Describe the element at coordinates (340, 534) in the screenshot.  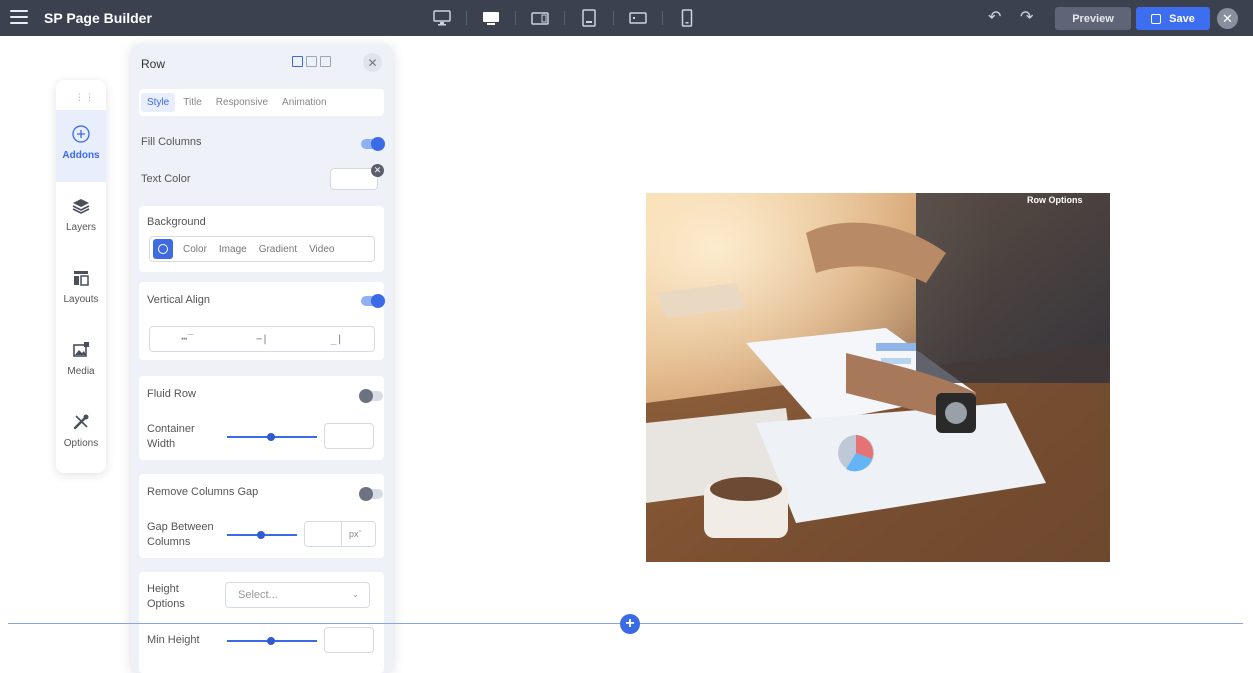
I see `gap-input: pxˇ` at that location.